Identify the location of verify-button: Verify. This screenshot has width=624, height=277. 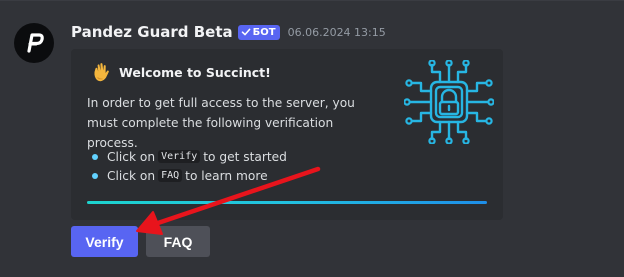
(104, 241).